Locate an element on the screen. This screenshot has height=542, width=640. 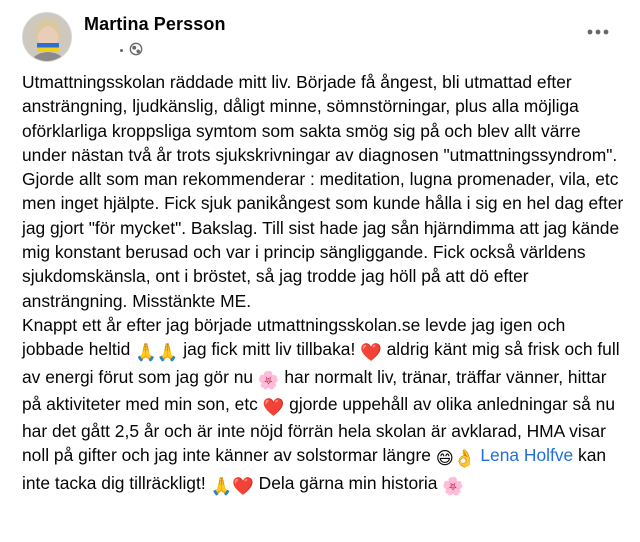
ok-hand-emoji: 👌 is located at coordinates (464, 458).